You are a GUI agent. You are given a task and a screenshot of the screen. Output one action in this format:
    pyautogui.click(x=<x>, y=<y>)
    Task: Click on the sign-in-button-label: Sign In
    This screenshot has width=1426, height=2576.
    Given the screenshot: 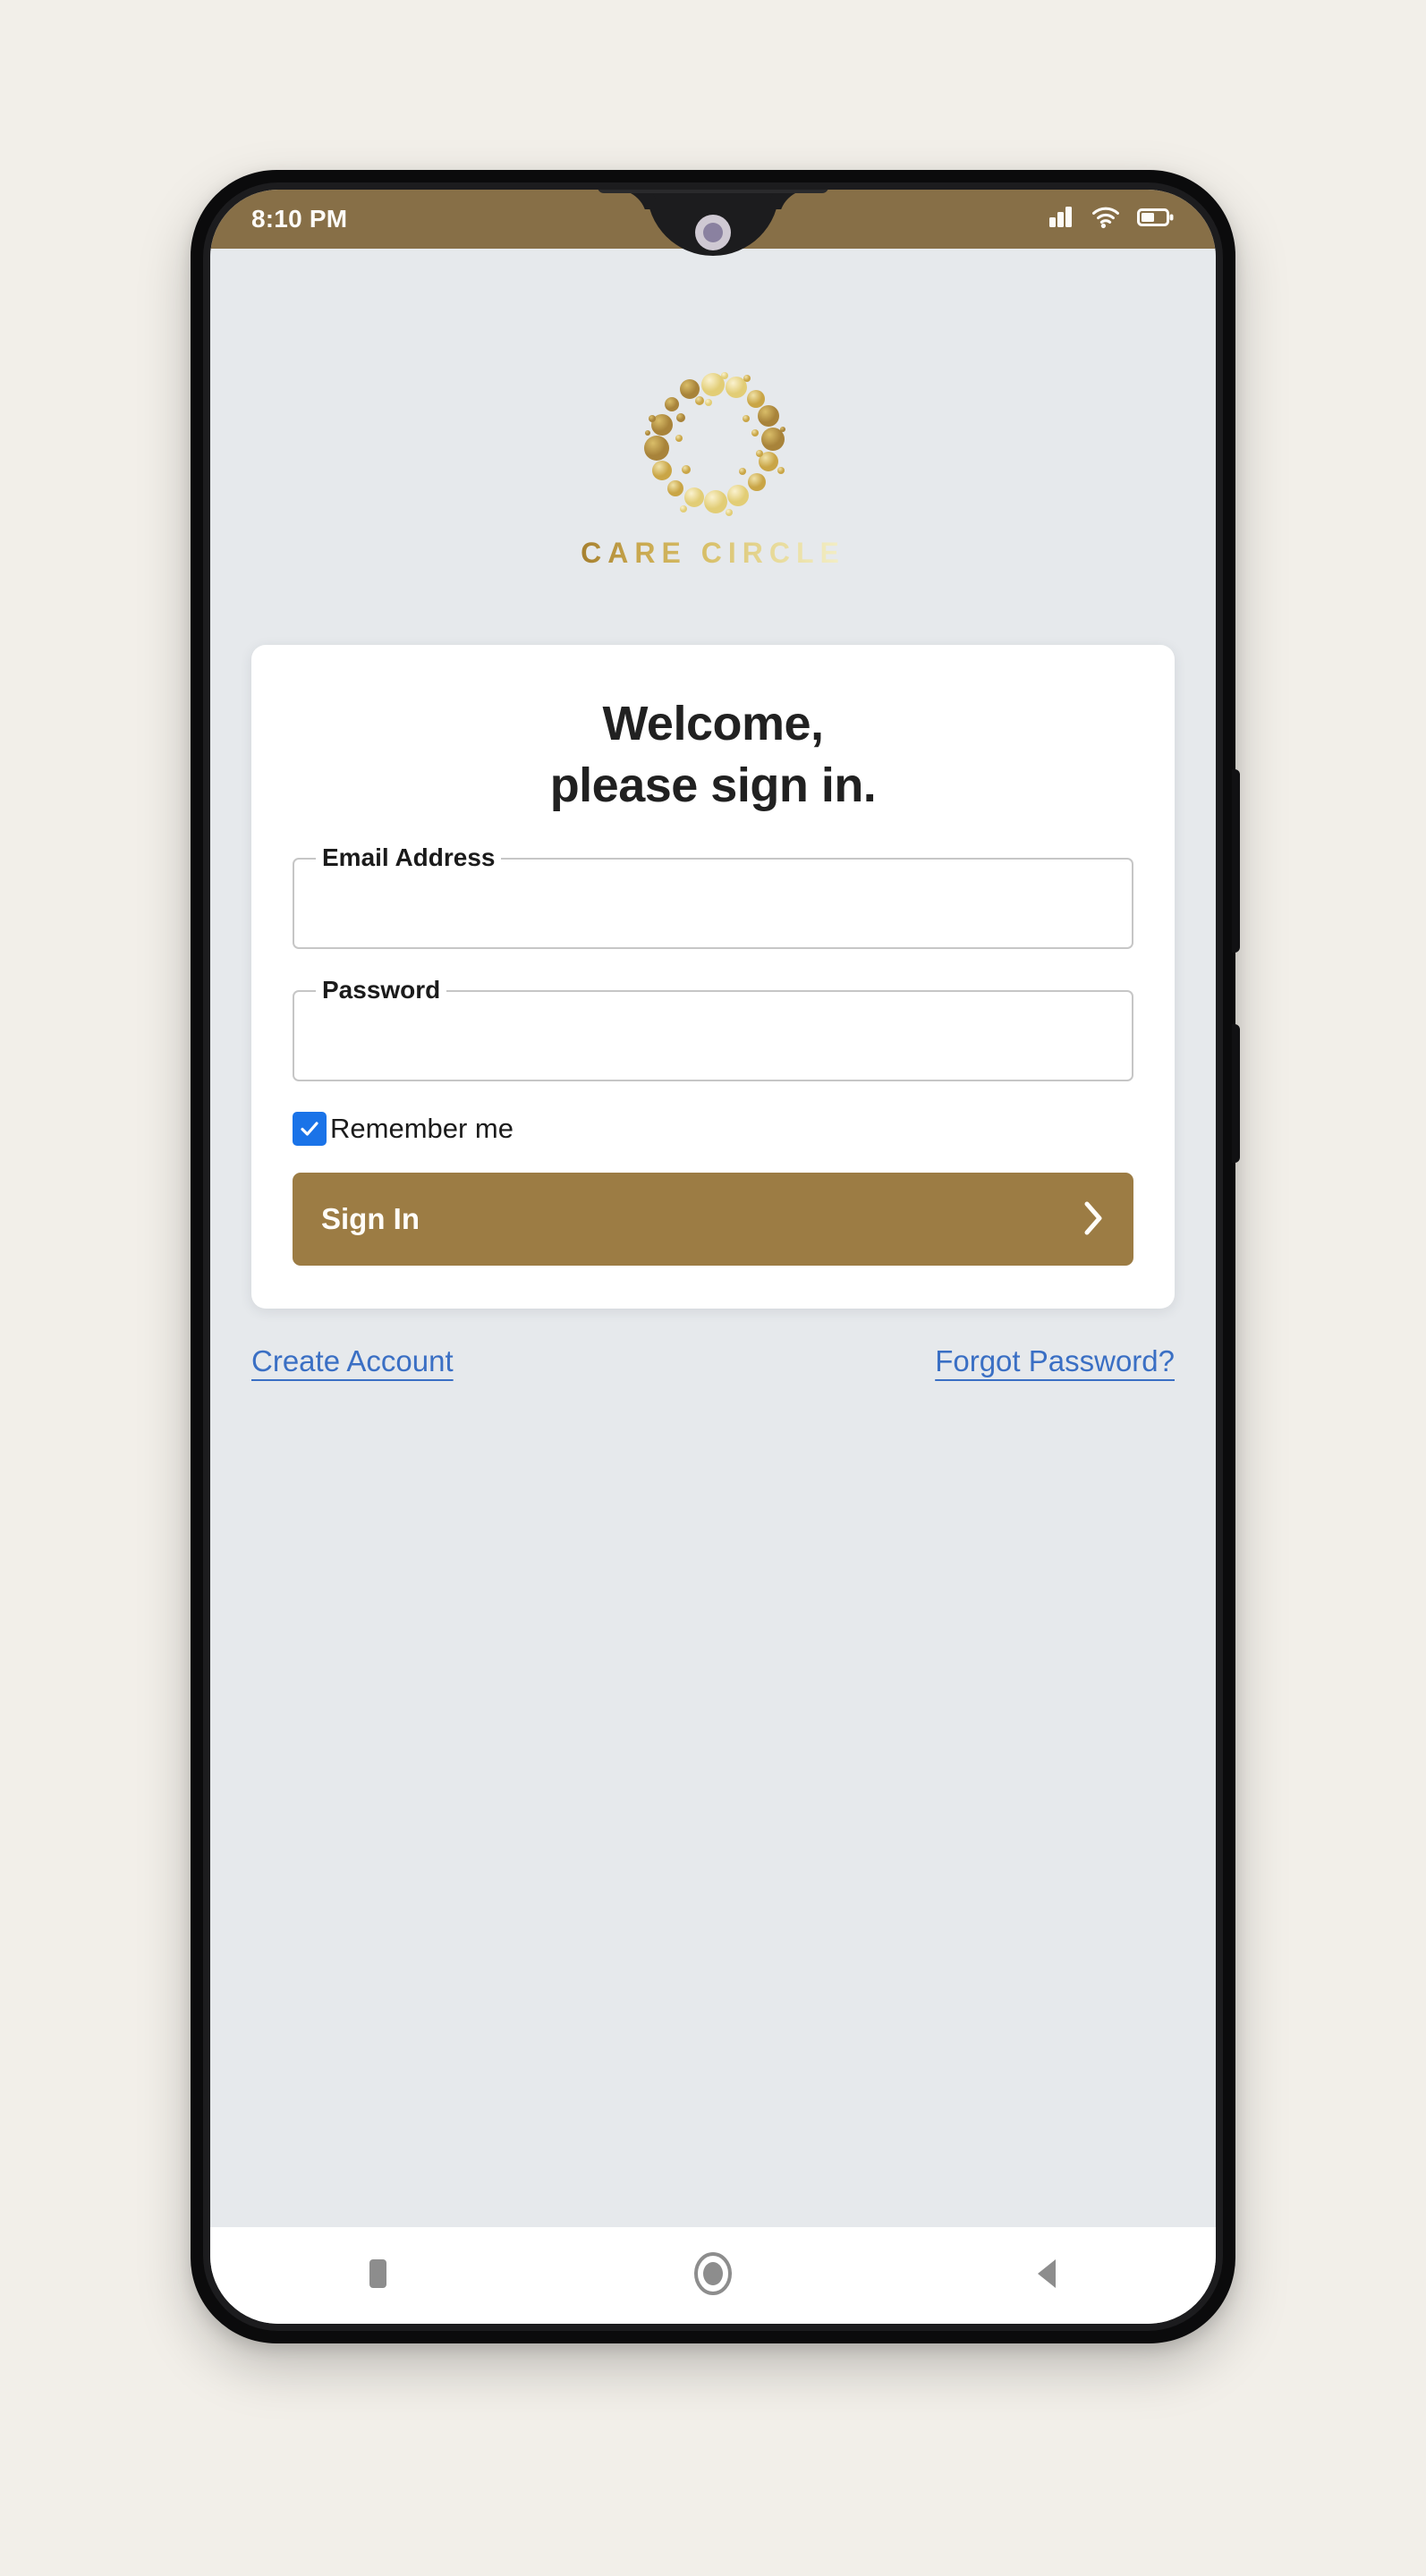 What is the action you would take?
    pyautogui.click(x=371, y=1219)
    